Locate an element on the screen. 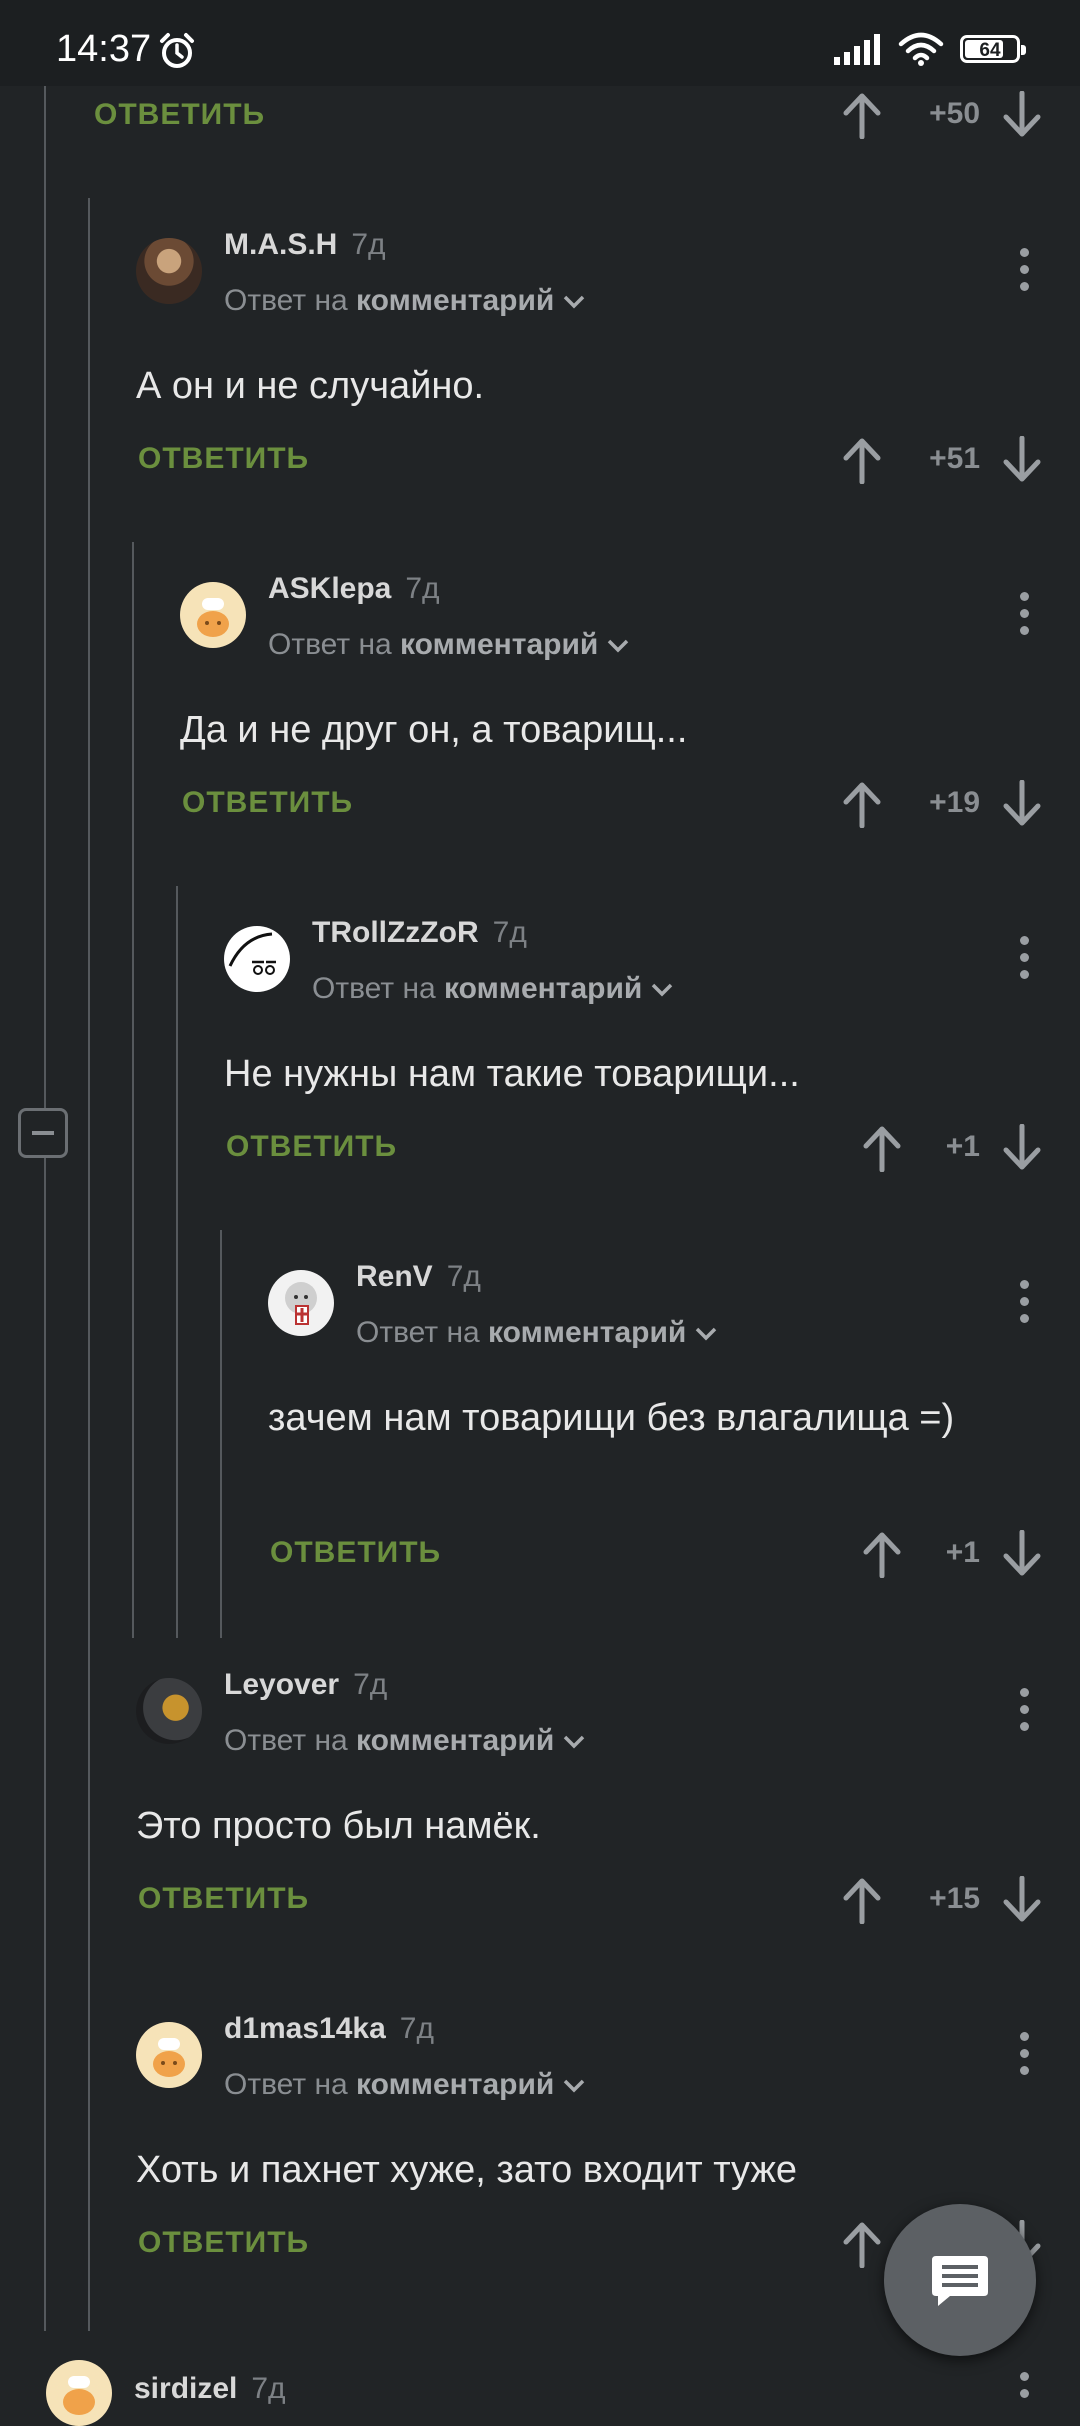  author-name: d1mas14ka is located at coordinates (305, 2028).